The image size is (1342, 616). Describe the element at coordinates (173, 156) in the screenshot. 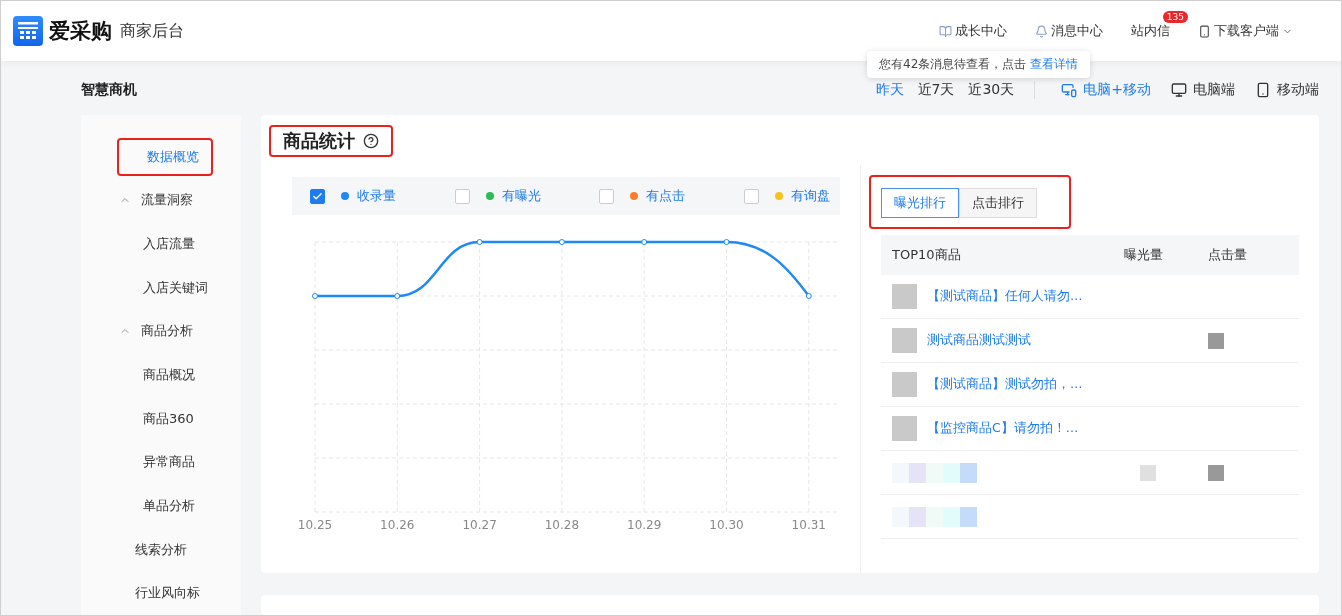

I see `sidebar-item: 数据概览` at that location.